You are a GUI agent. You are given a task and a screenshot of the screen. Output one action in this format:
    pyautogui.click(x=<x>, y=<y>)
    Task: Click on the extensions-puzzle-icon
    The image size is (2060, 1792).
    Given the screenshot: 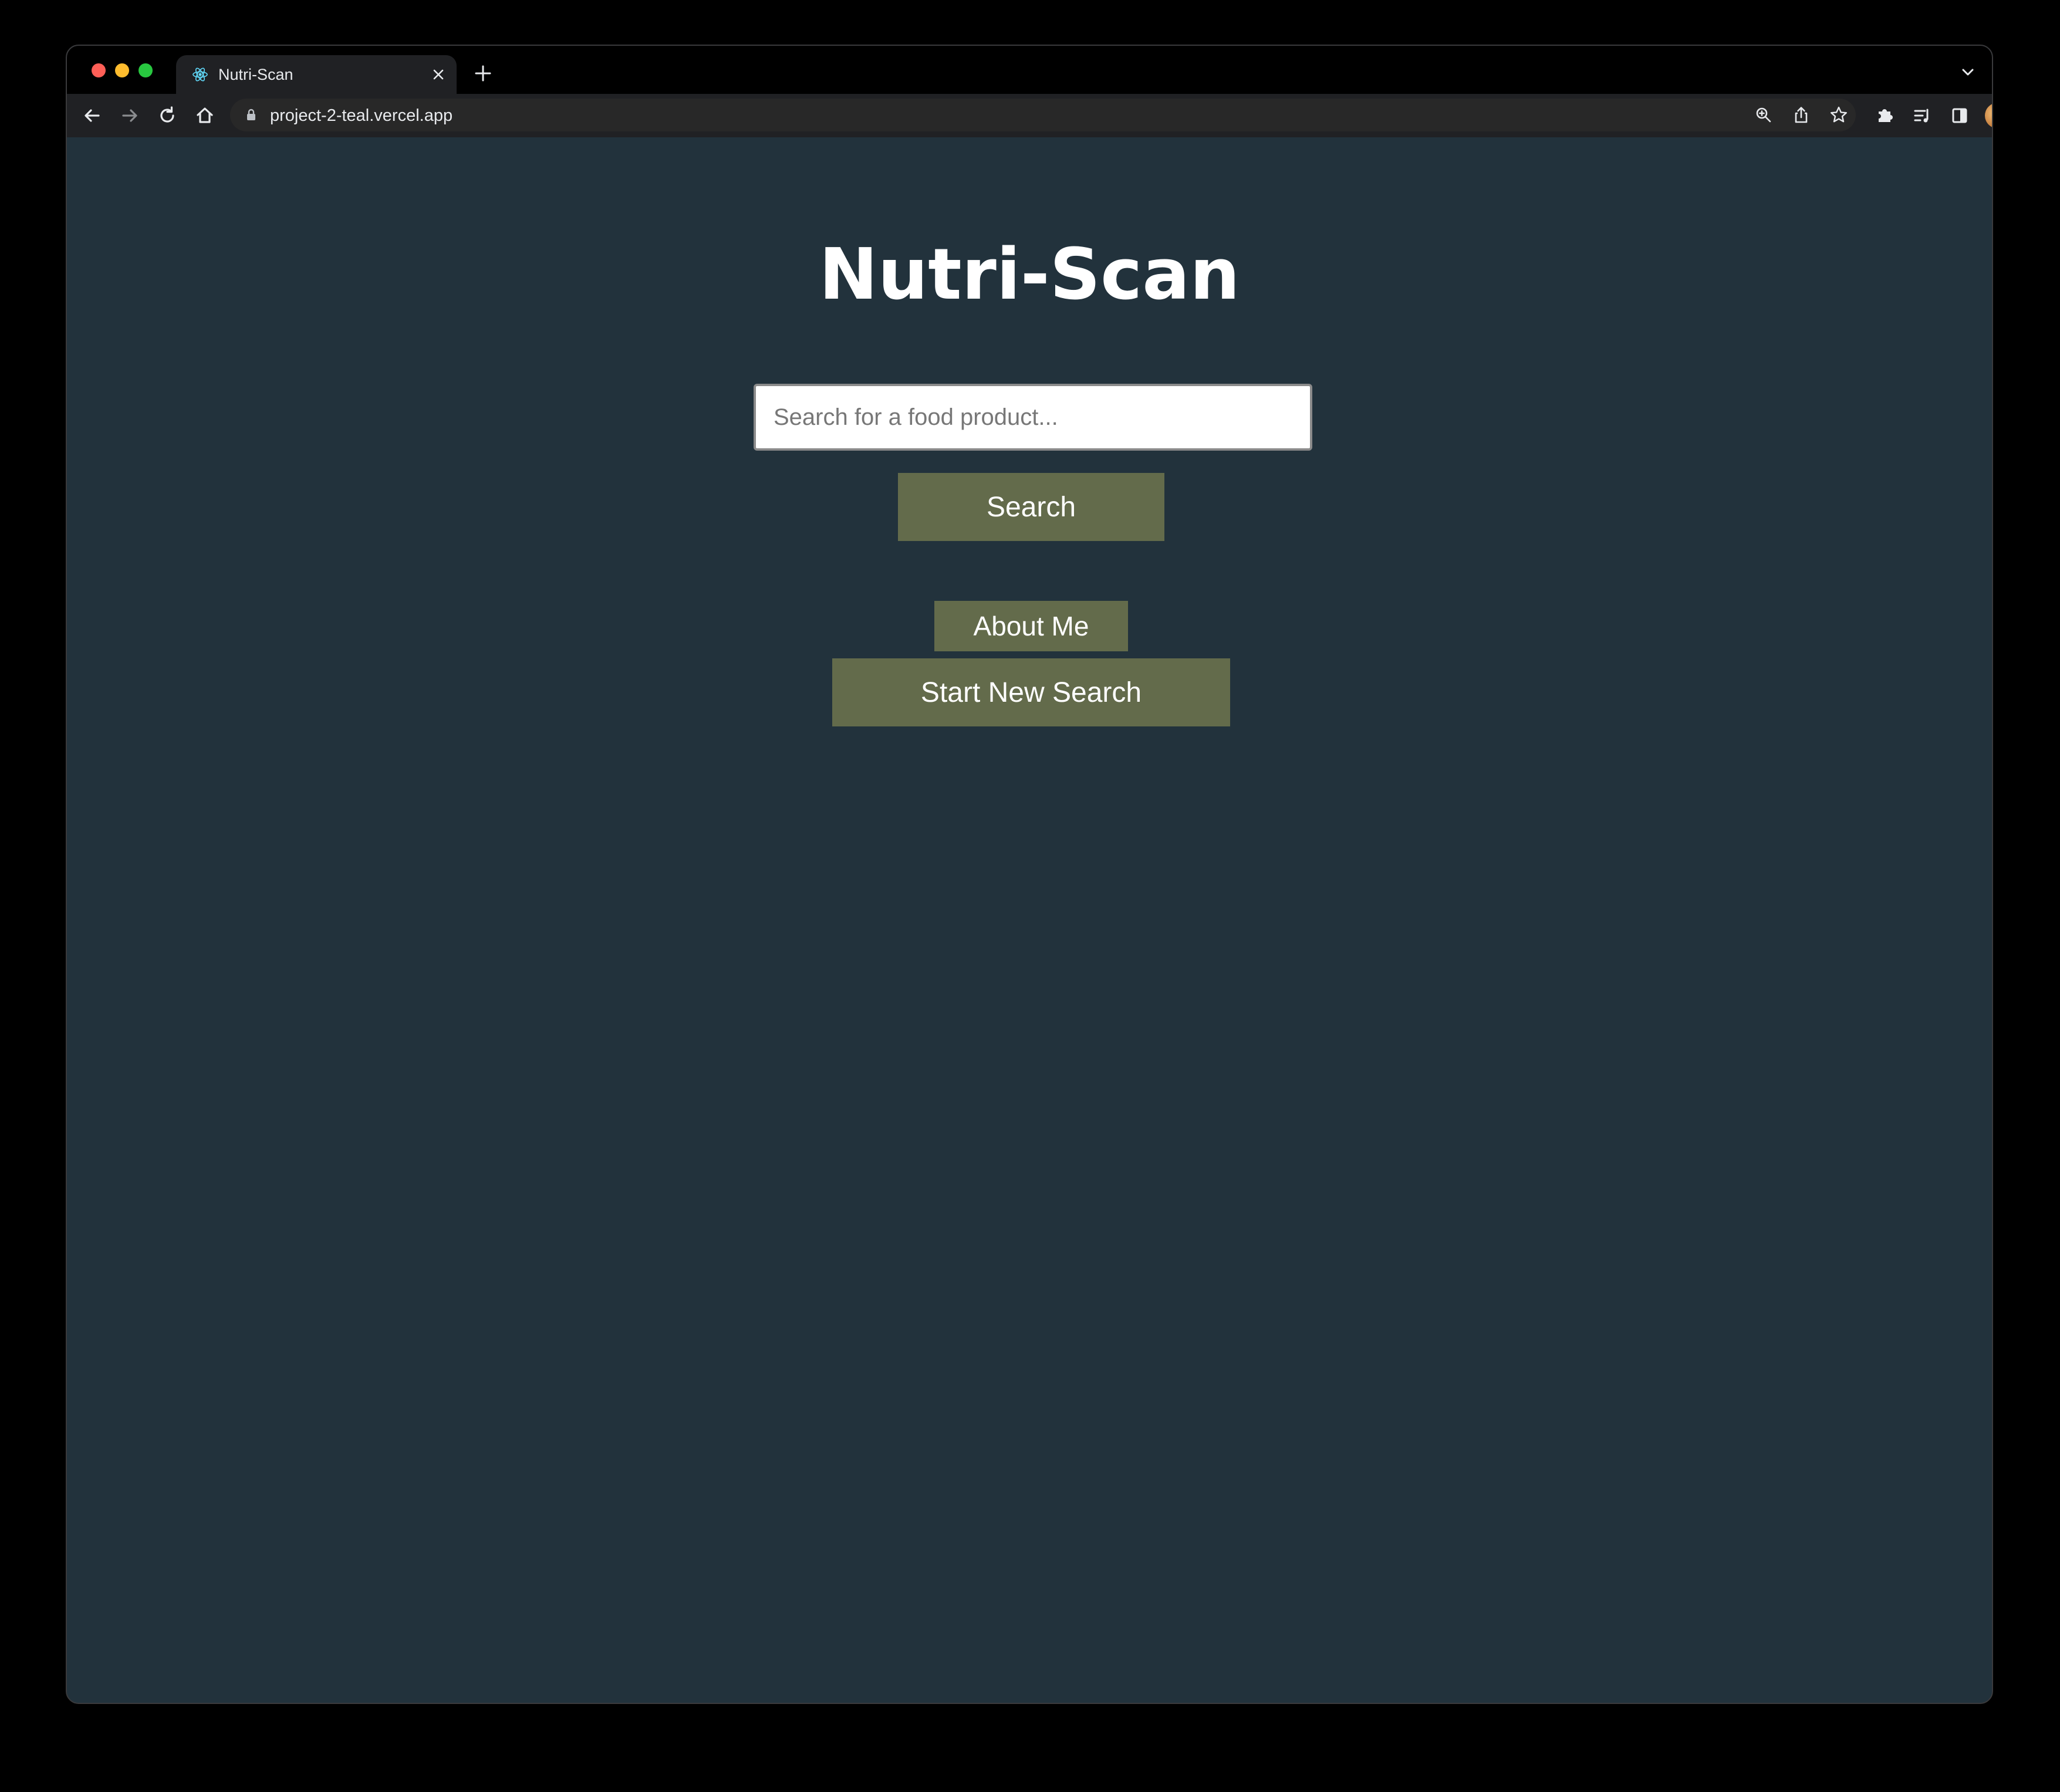 What is the action you would take?
    pyautogui.click(x=1884, y=116)
    